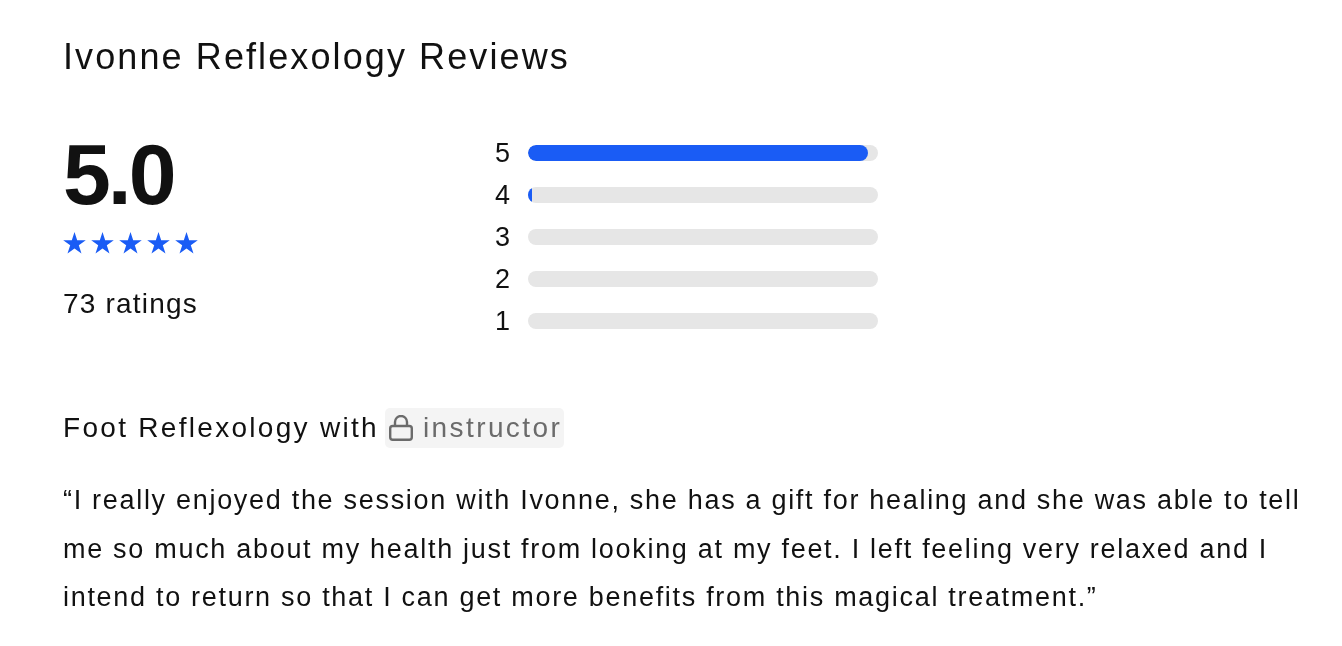  Describe the element at coordinates (221, 428) in the screenshot. I see `service-title: Foot Reflexology with` at that location.